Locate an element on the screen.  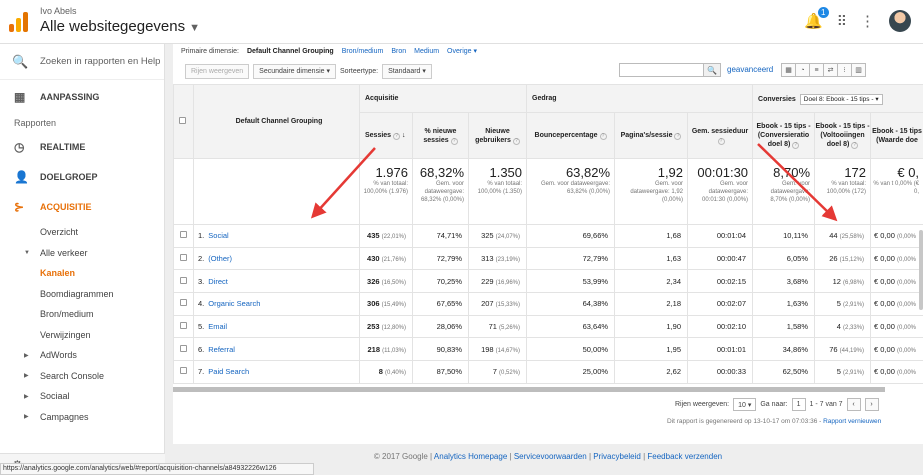
sort-type-label: Sorteertype: is located at coordinates (359, 71).